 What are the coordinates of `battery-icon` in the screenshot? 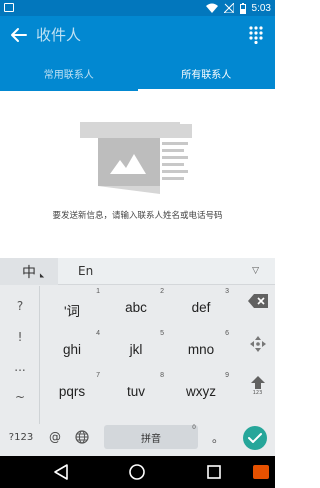 It's located at (242, 8).